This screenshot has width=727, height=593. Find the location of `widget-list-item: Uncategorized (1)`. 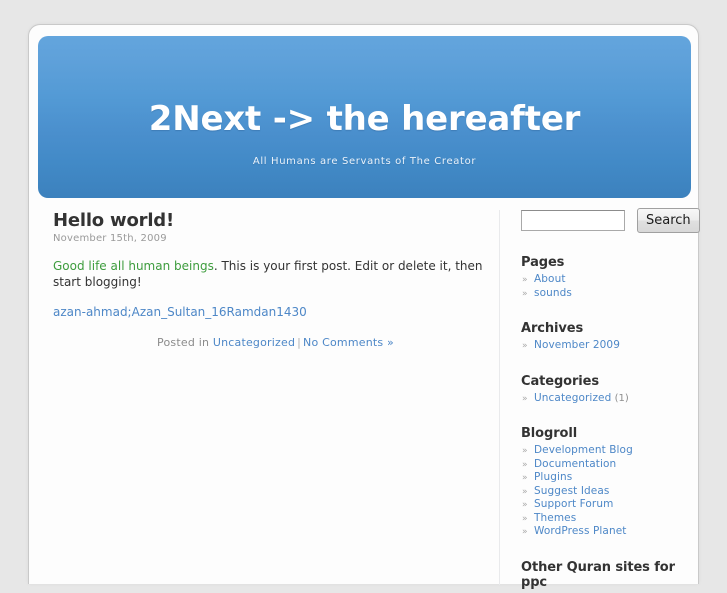

widget-list-item: Uncategorized (1) is located at coordinates (604, 399).